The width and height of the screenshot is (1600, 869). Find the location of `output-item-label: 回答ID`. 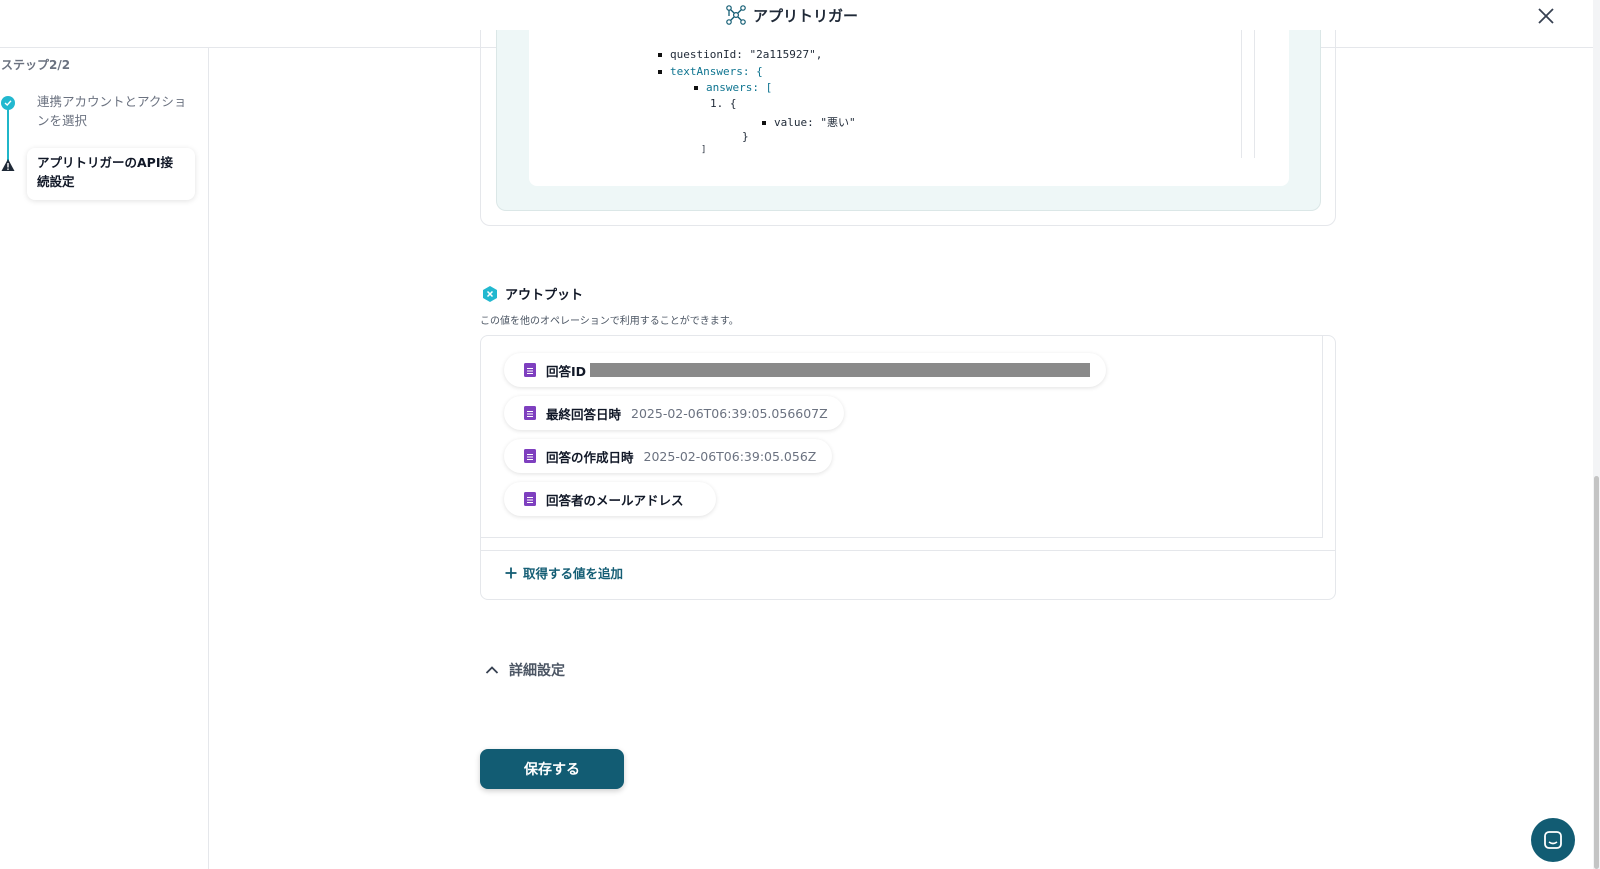

output-item-label: 回答ID is located at coordinates (566, 371).